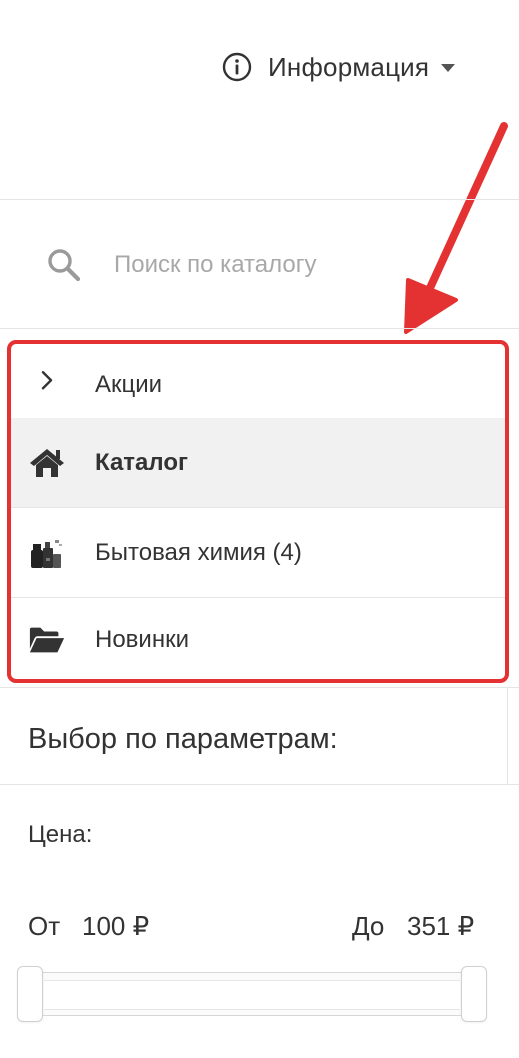  Describe the element at coordinates (294, 265) in the screenshot. I see `catalog-search-input` at that location.